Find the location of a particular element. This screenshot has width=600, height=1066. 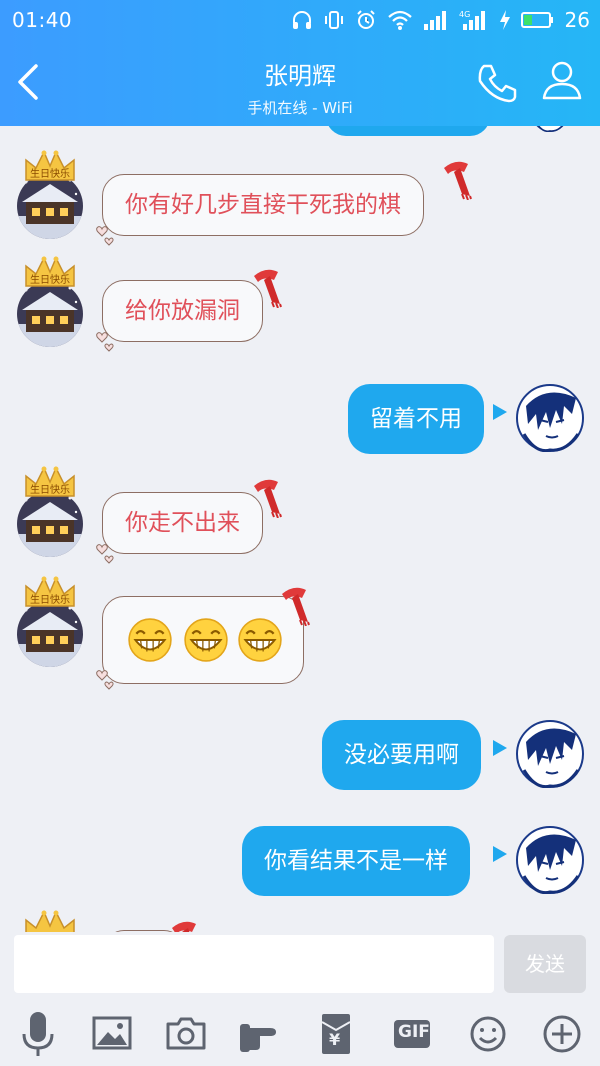

status-icons: 4G 26 is located at coordinates (440, 20).